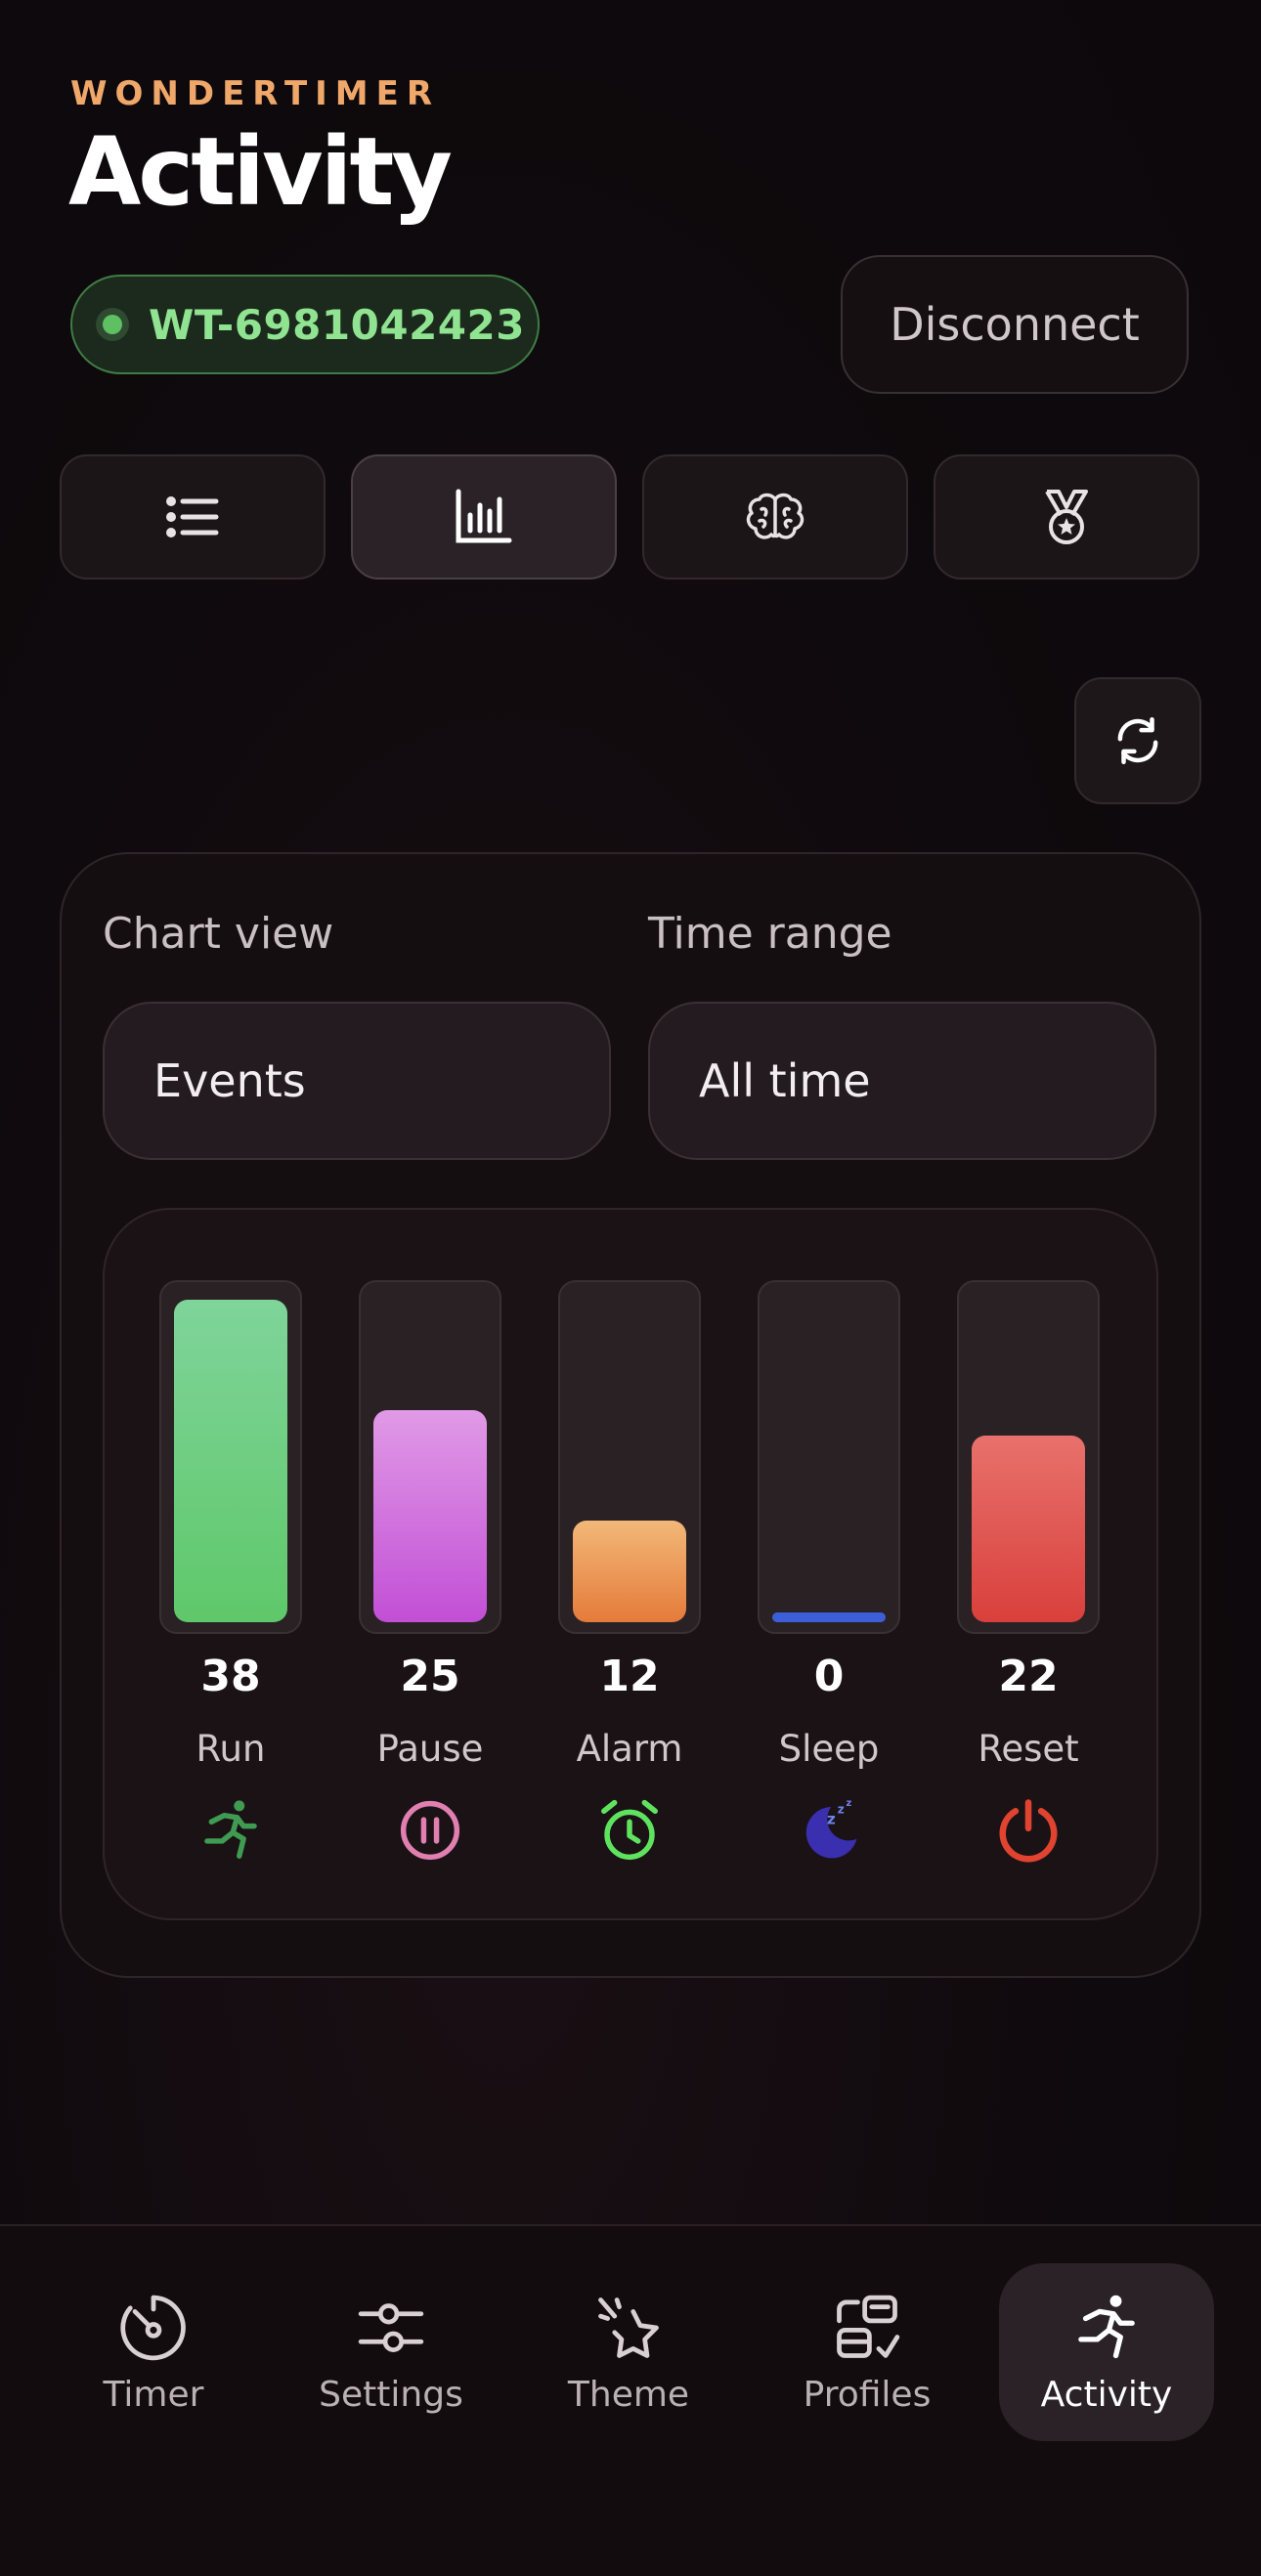 The width and height of the screenshot is (1261, 2576). What do you see at coordinates (112, 325) in the screenshot?
I see `connected-dot-icon` at bounding box center [112, 325].